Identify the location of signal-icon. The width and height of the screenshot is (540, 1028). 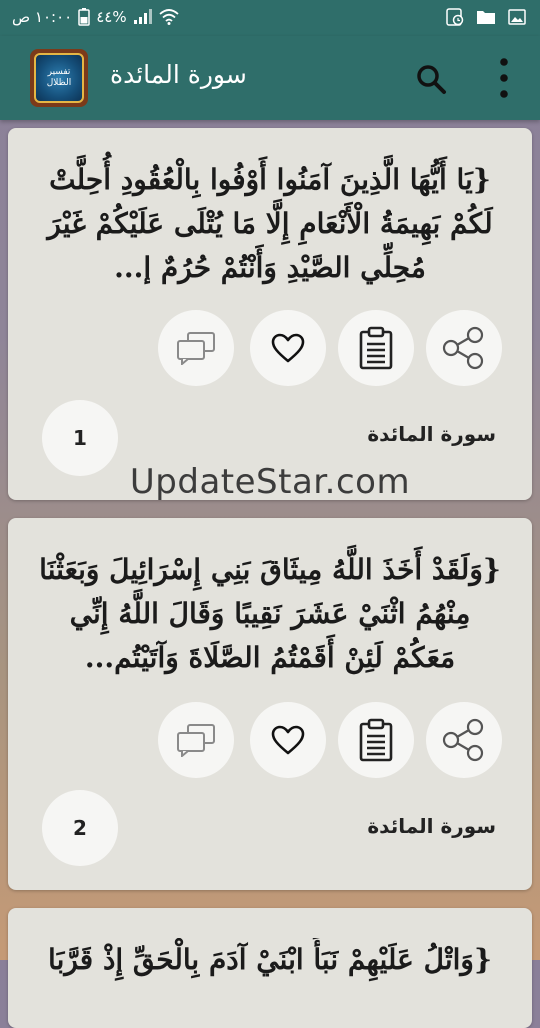
(142, 16).